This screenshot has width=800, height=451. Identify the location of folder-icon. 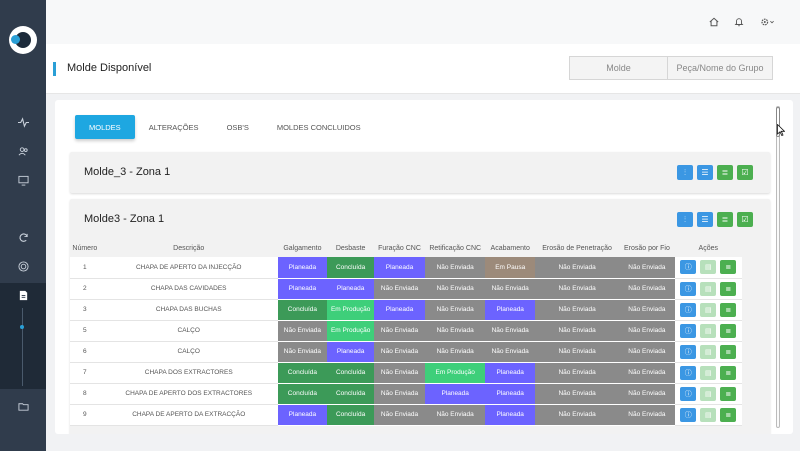
(23, 406).